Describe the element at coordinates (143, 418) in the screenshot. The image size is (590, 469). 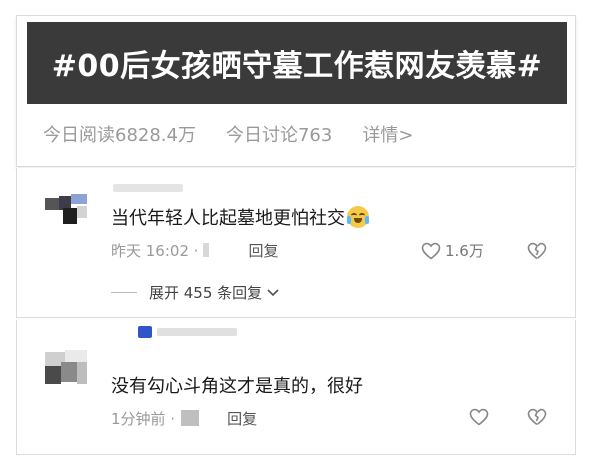
I see `comment-time: 1分钟前 ·` at that location.